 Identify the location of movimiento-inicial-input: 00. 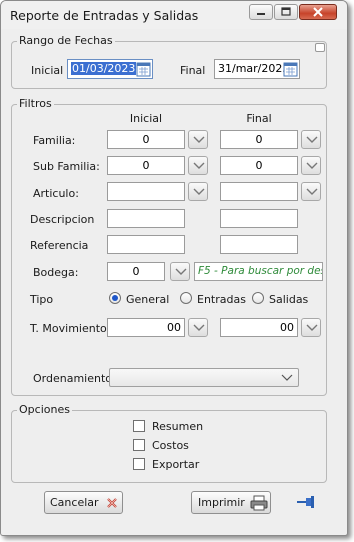
(146, 327).